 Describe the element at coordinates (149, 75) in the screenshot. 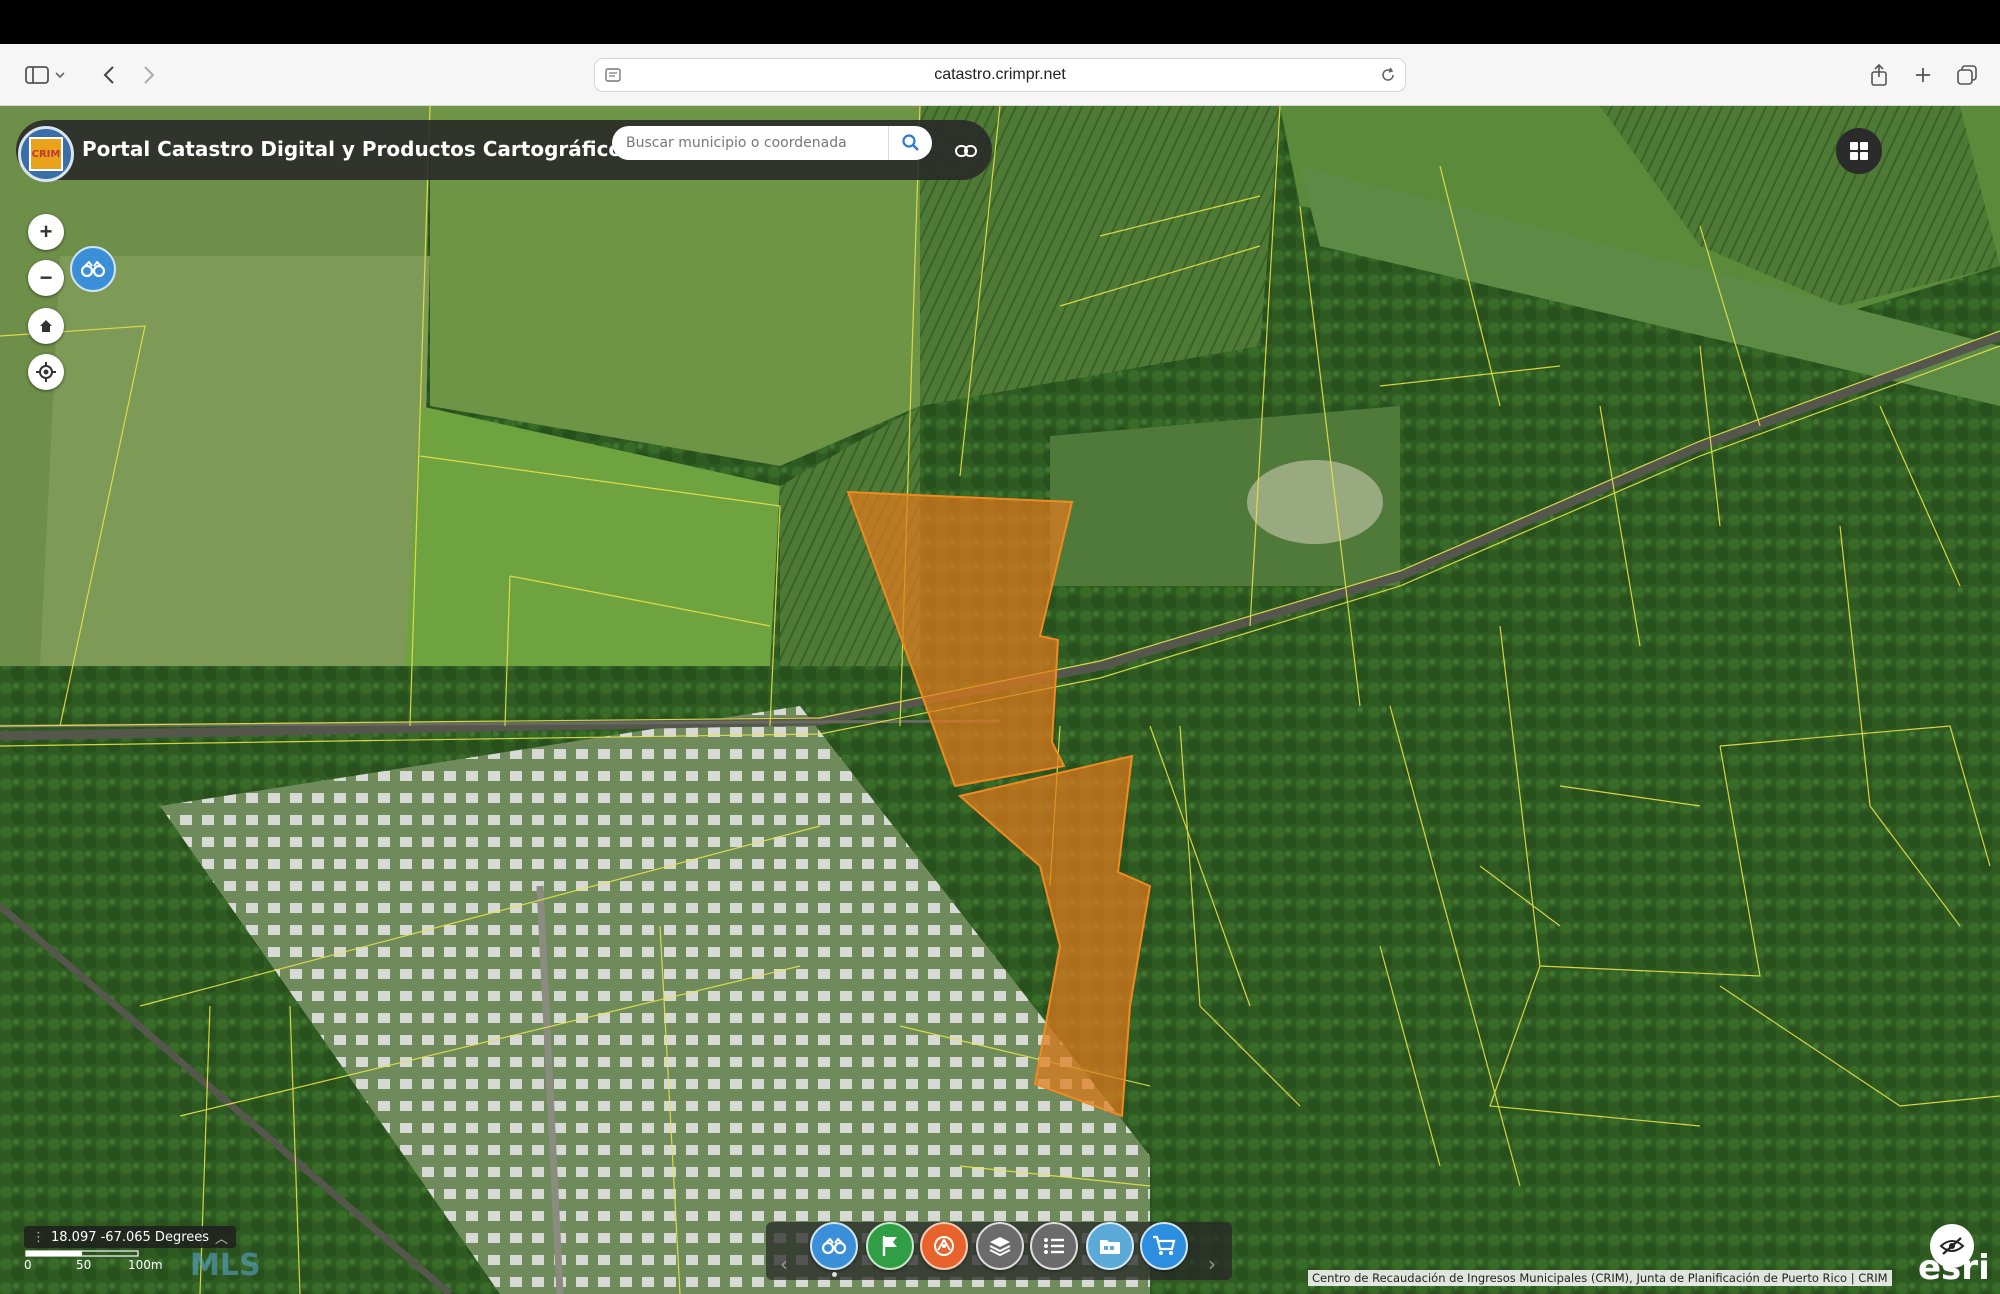

I see `forward-icon` at that location.